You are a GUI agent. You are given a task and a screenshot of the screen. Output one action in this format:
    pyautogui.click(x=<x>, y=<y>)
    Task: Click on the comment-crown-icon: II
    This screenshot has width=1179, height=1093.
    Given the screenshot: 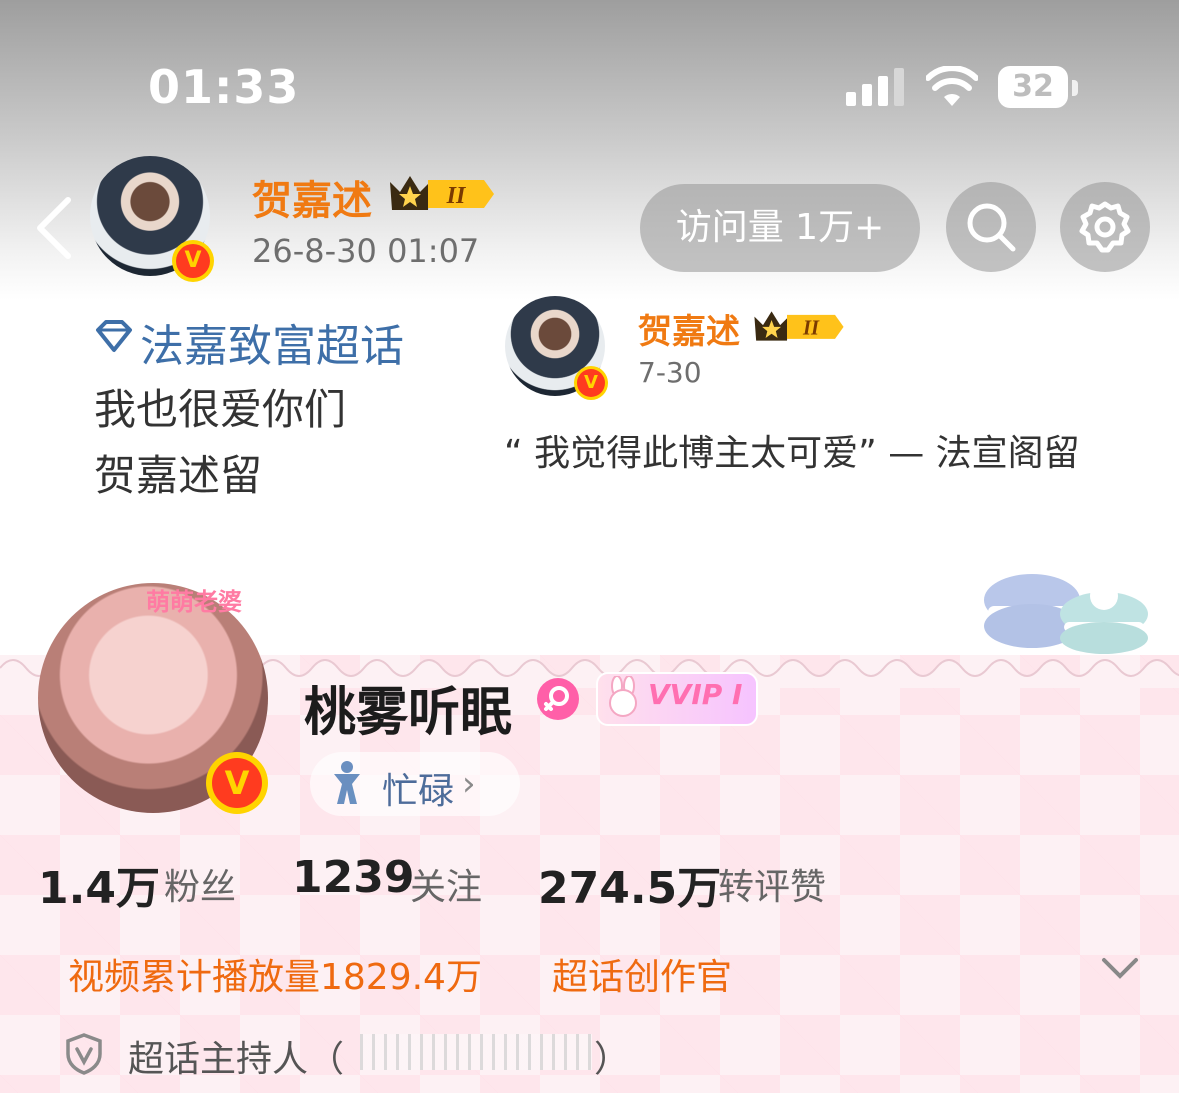 What is the action you would take?
    pyautogui.click(x=799, y=326)
    